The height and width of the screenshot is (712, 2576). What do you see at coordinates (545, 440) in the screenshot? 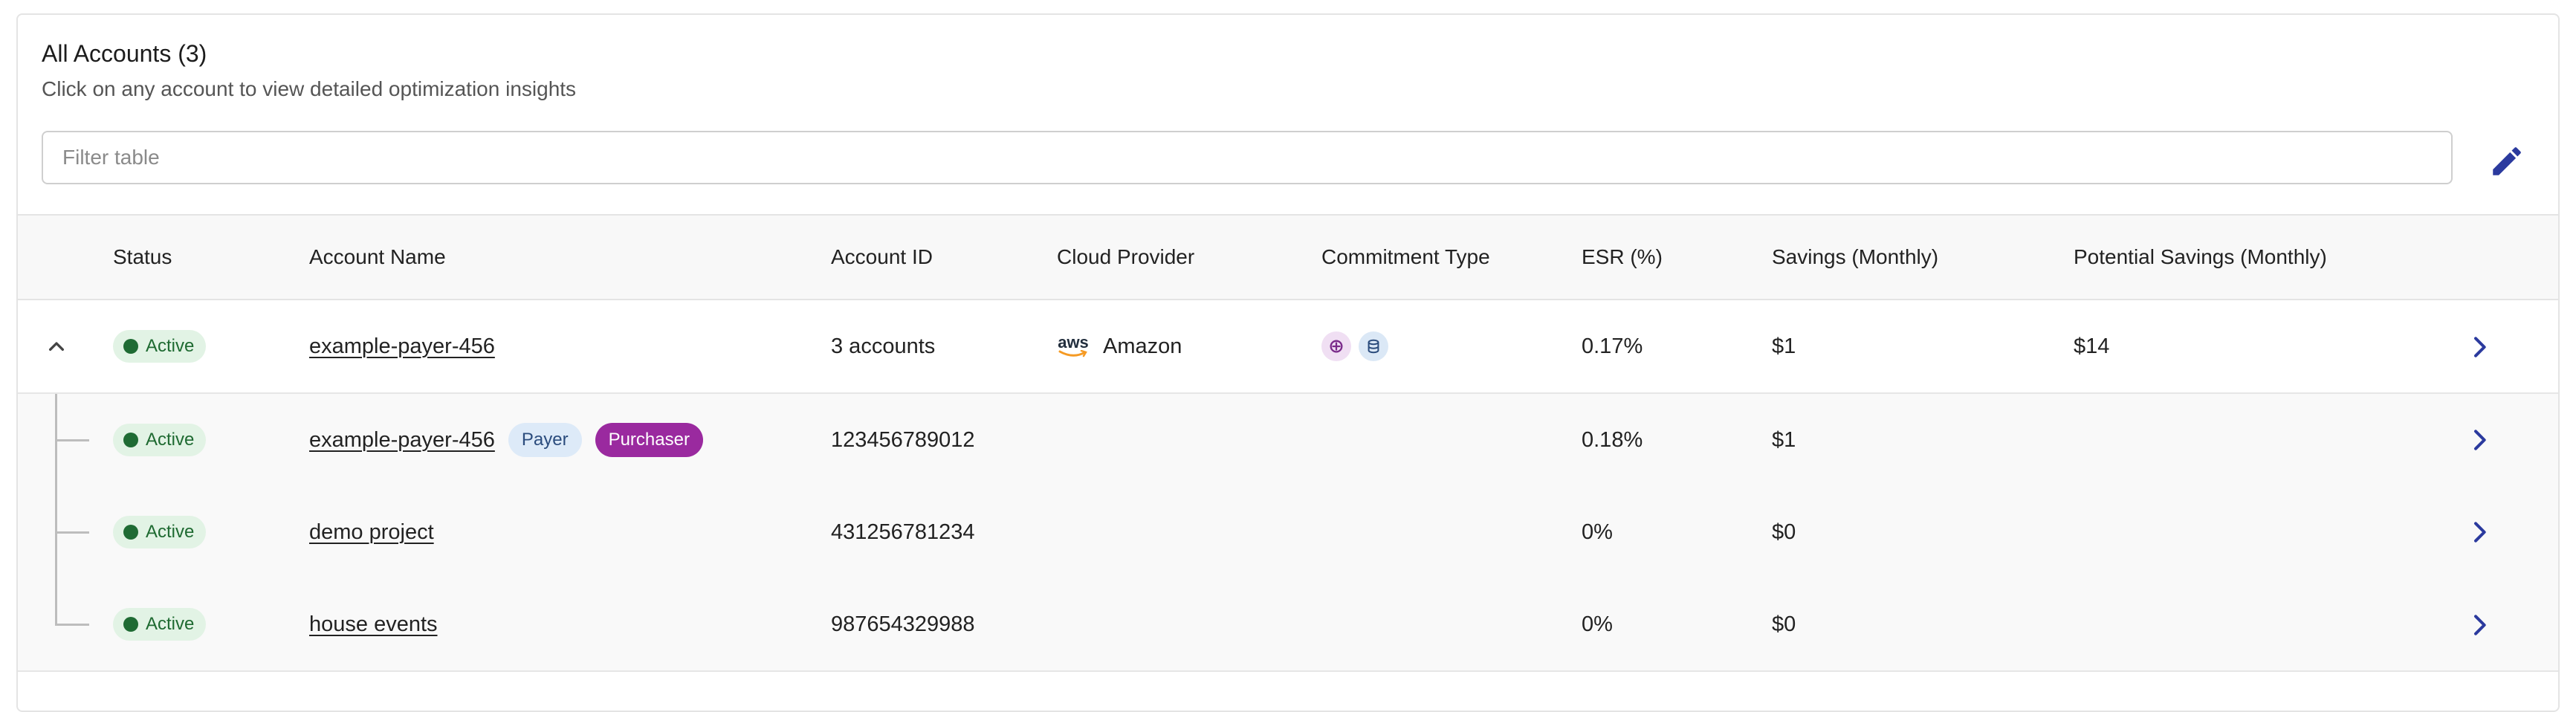
I see `payer-tag: Payer` at bounding box center [545, 440].